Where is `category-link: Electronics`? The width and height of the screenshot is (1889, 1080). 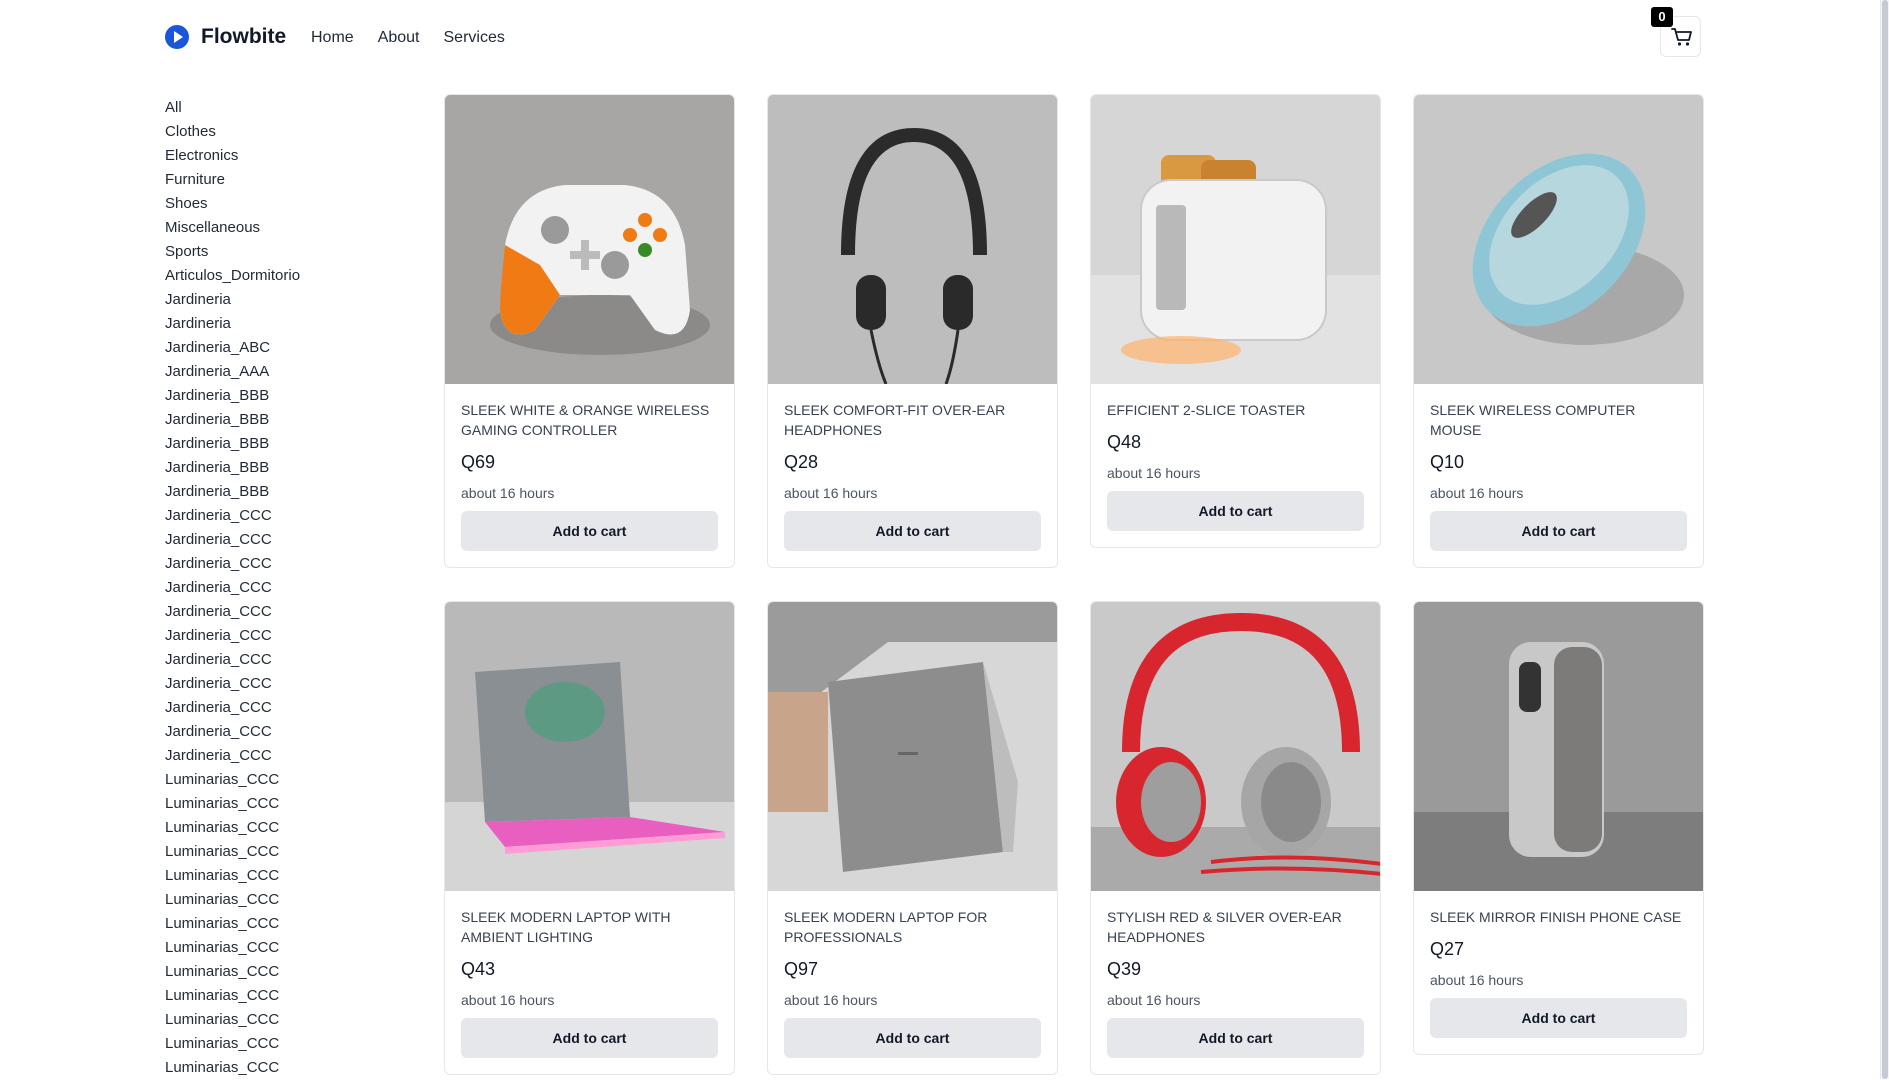
category-link: Electronics is located at coordinates (290, 156).